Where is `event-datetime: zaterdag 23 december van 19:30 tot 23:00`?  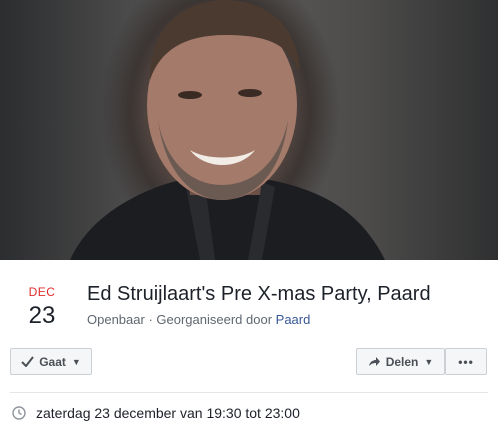
event-datetime: zaterdag 23 december van 19:30 tot 23:00 is located at coordinates (168, 413).